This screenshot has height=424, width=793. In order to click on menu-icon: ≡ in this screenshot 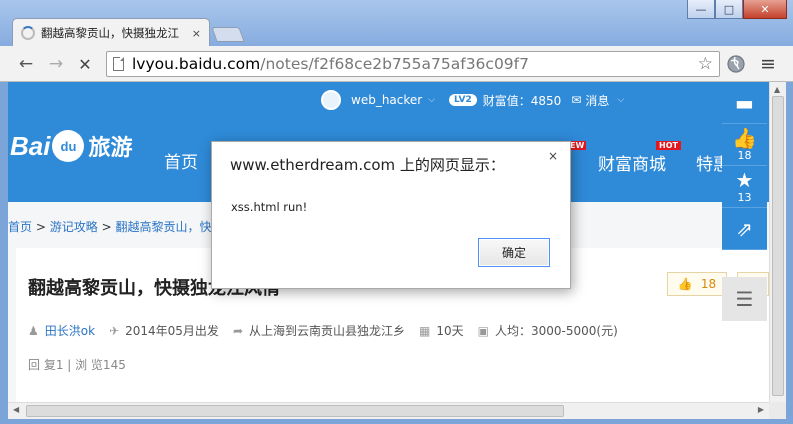, I will do `click(768, 64)`.